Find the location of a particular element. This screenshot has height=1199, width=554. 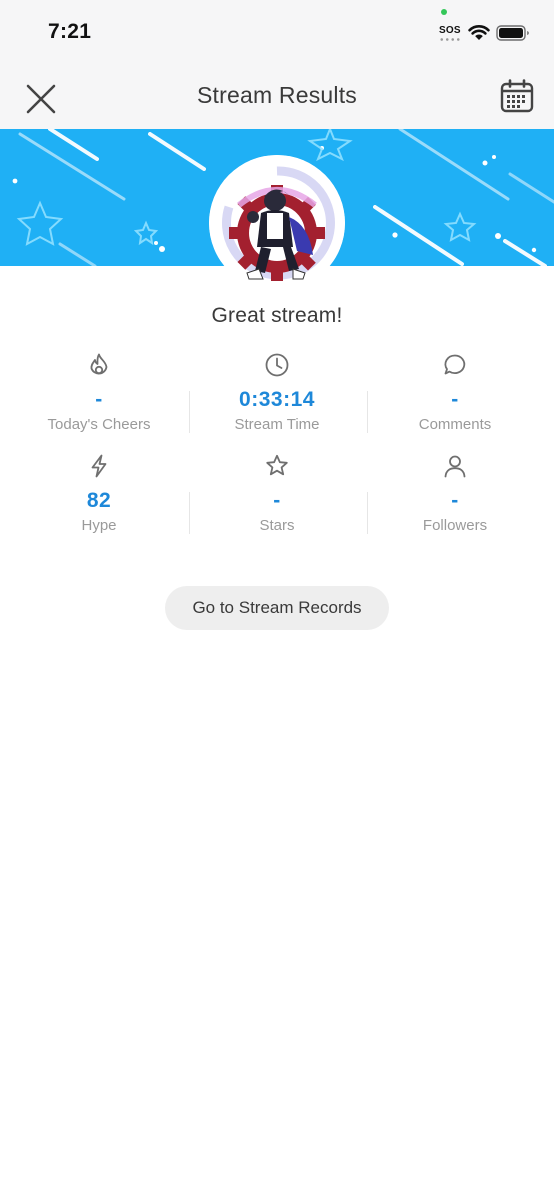

stat-label: Followers is located at coordinates (455, 525).